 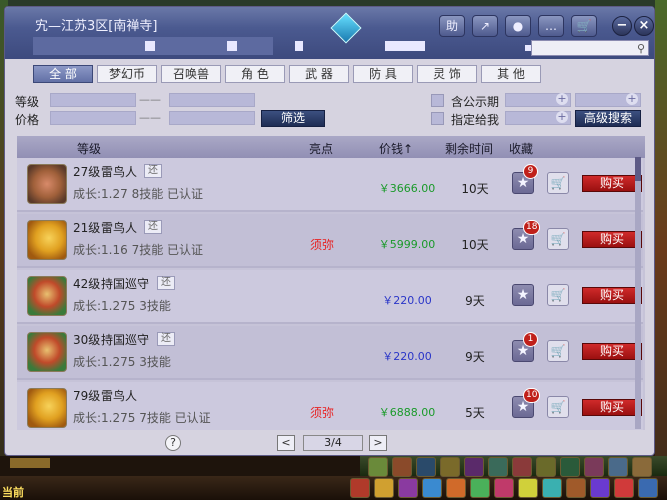 I want to click on advanced-search-button: 高级搜索, so click(x=608, y=118).